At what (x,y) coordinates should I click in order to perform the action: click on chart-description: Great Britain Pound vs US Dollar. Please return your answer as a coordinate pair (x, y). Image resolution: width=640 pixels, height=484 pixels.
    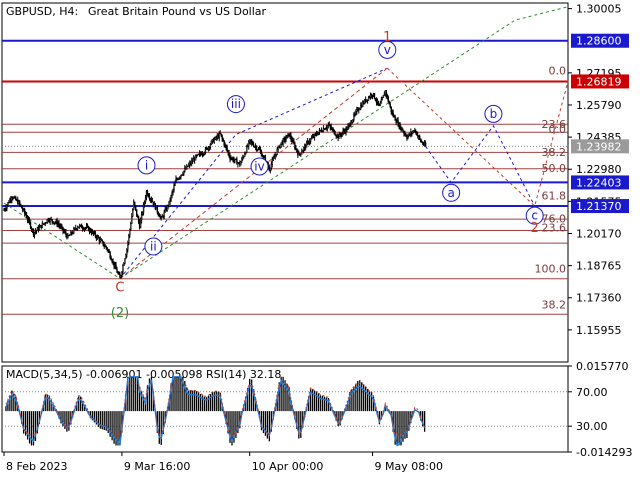
    Looking at the image, I should click on (177, 11).